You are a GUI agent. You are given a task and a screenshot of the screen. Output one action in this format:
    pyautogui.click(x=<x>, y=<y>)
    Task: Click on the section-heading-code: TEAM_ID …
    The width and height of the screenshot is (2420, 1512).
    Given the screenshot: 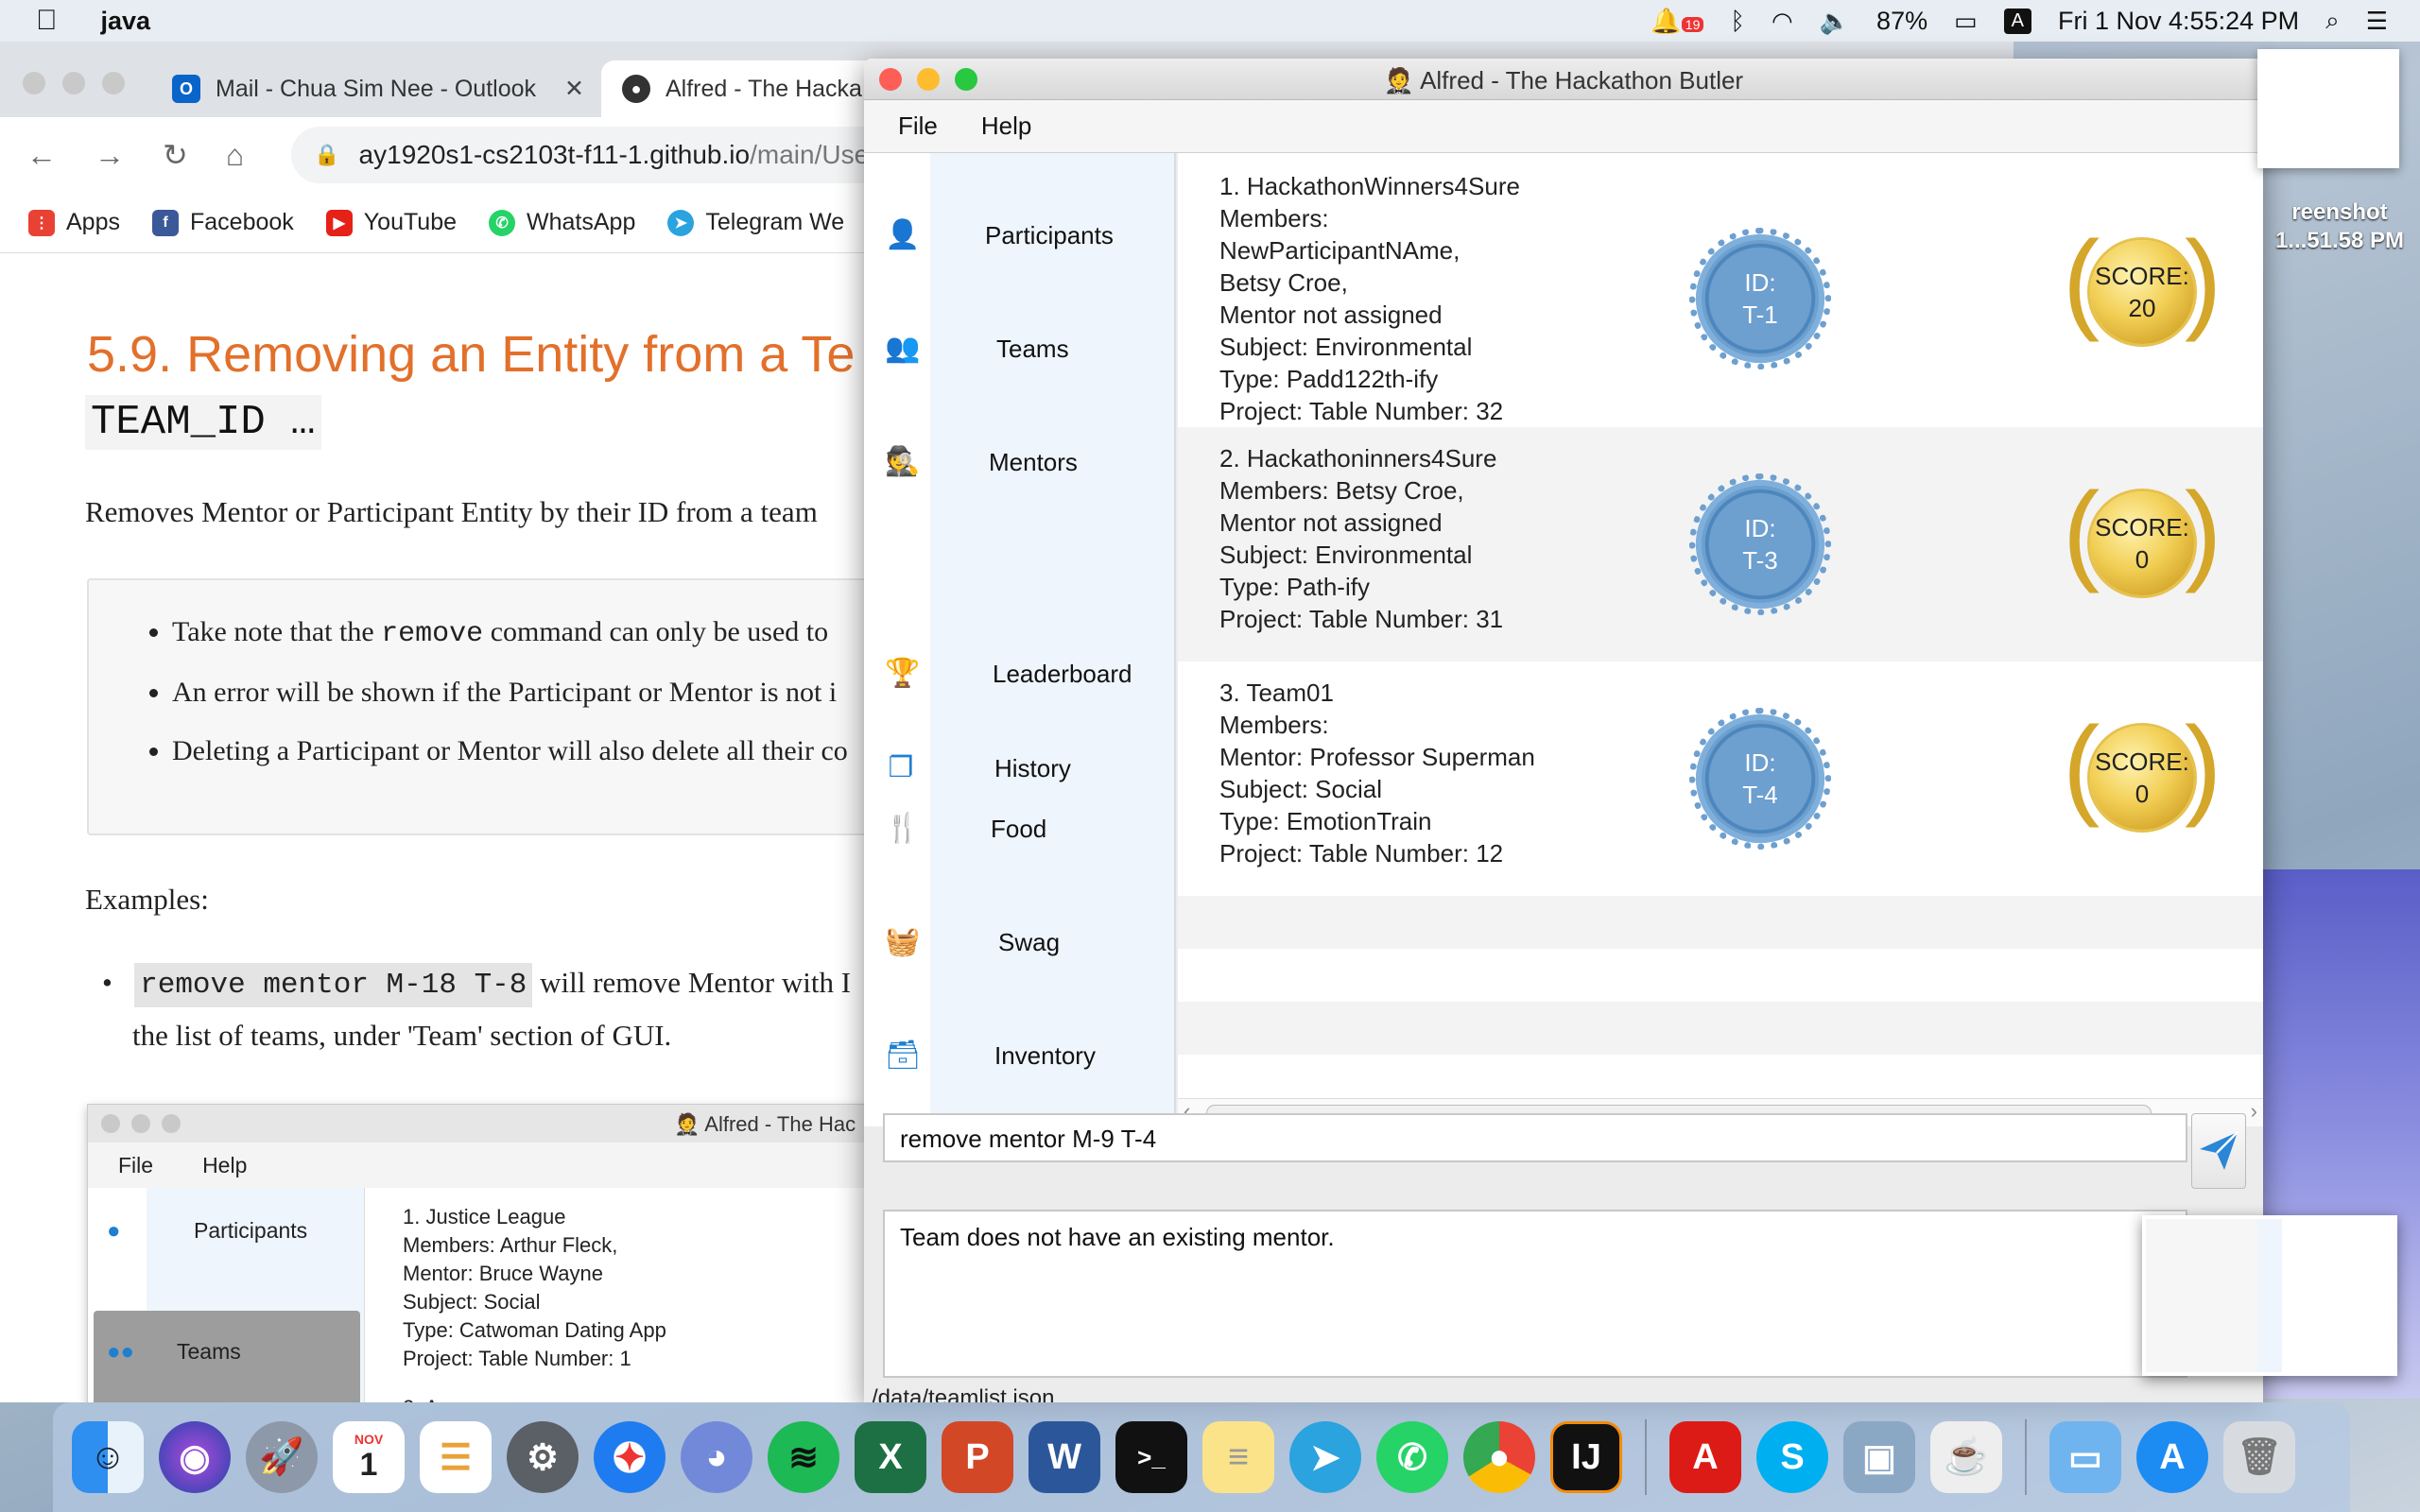 What is the action you would take?
    pyautogui.click(x=203, y=422)
    